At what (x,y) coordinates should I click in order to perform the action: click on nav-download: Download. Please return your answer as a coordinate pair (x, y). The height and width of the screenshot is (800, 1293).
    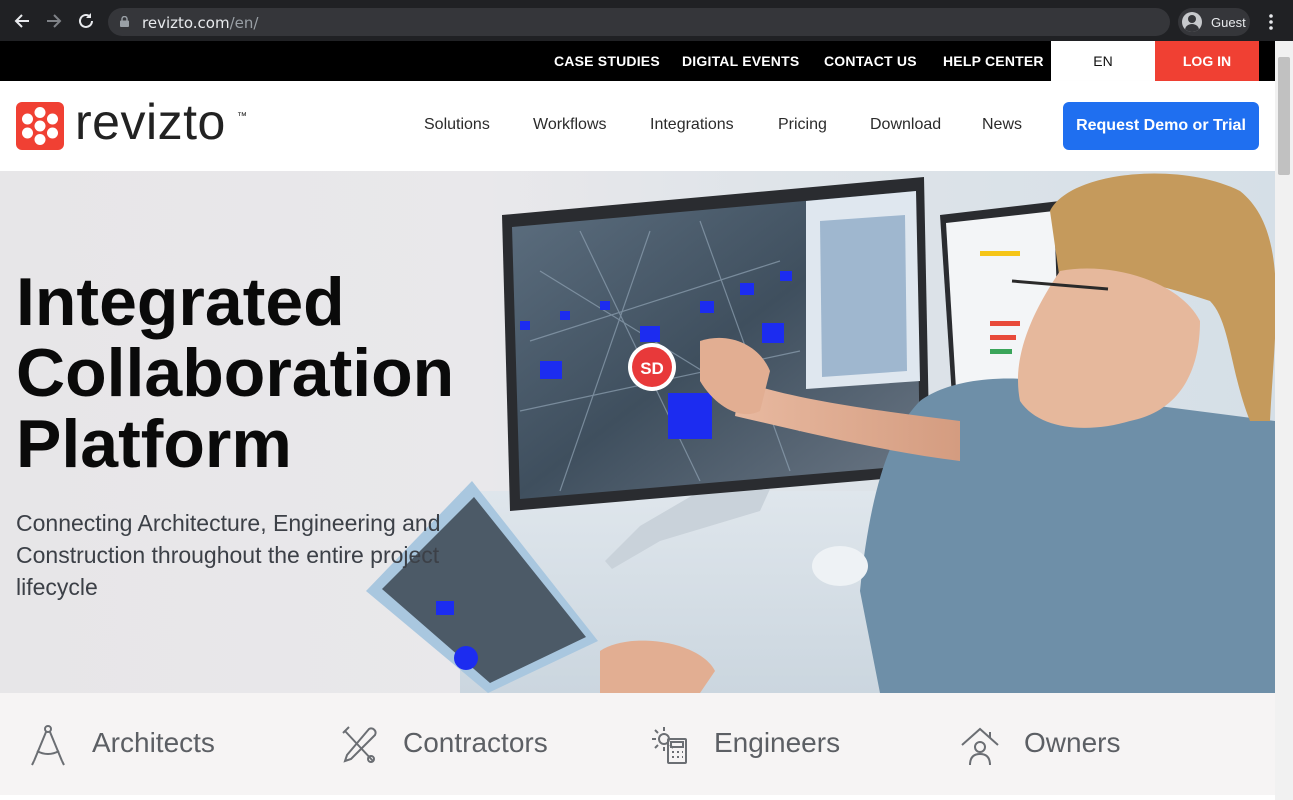
    Looking at the image, I should click on (905, 125).